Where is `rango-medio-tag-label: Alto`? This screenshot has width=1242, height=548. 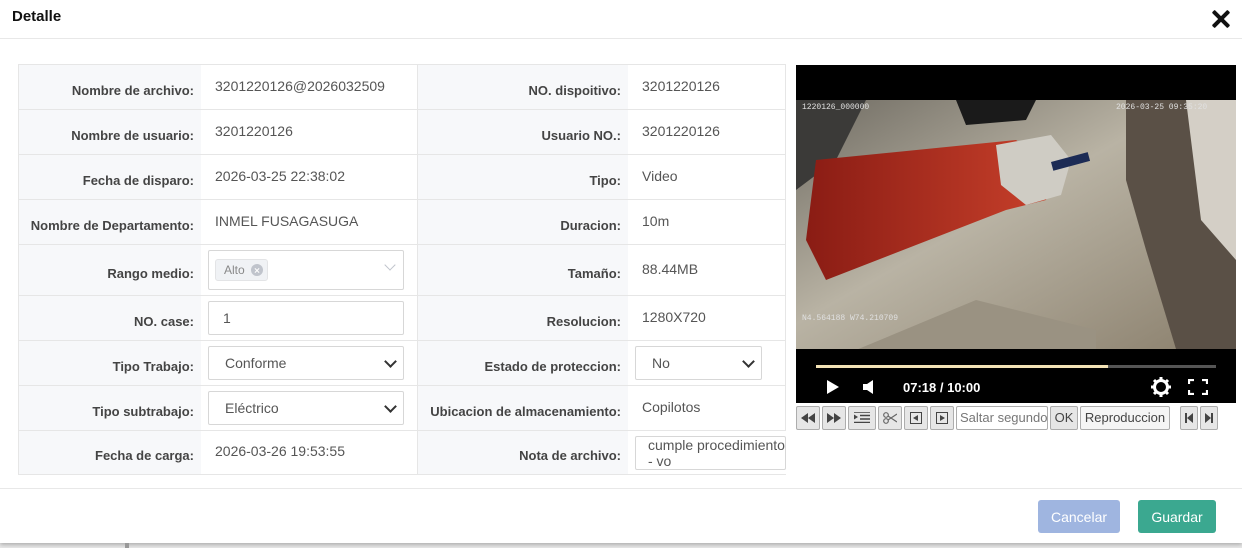
rango-medio-tag-label: Alto is located at coordinates (234, 270).